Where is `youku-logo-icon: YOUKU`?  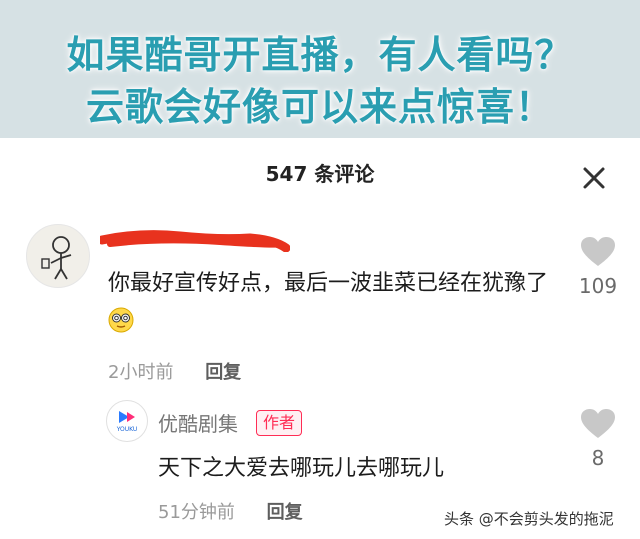
youku-logo-icon: YOUKU is located at coordinates (127, 422).